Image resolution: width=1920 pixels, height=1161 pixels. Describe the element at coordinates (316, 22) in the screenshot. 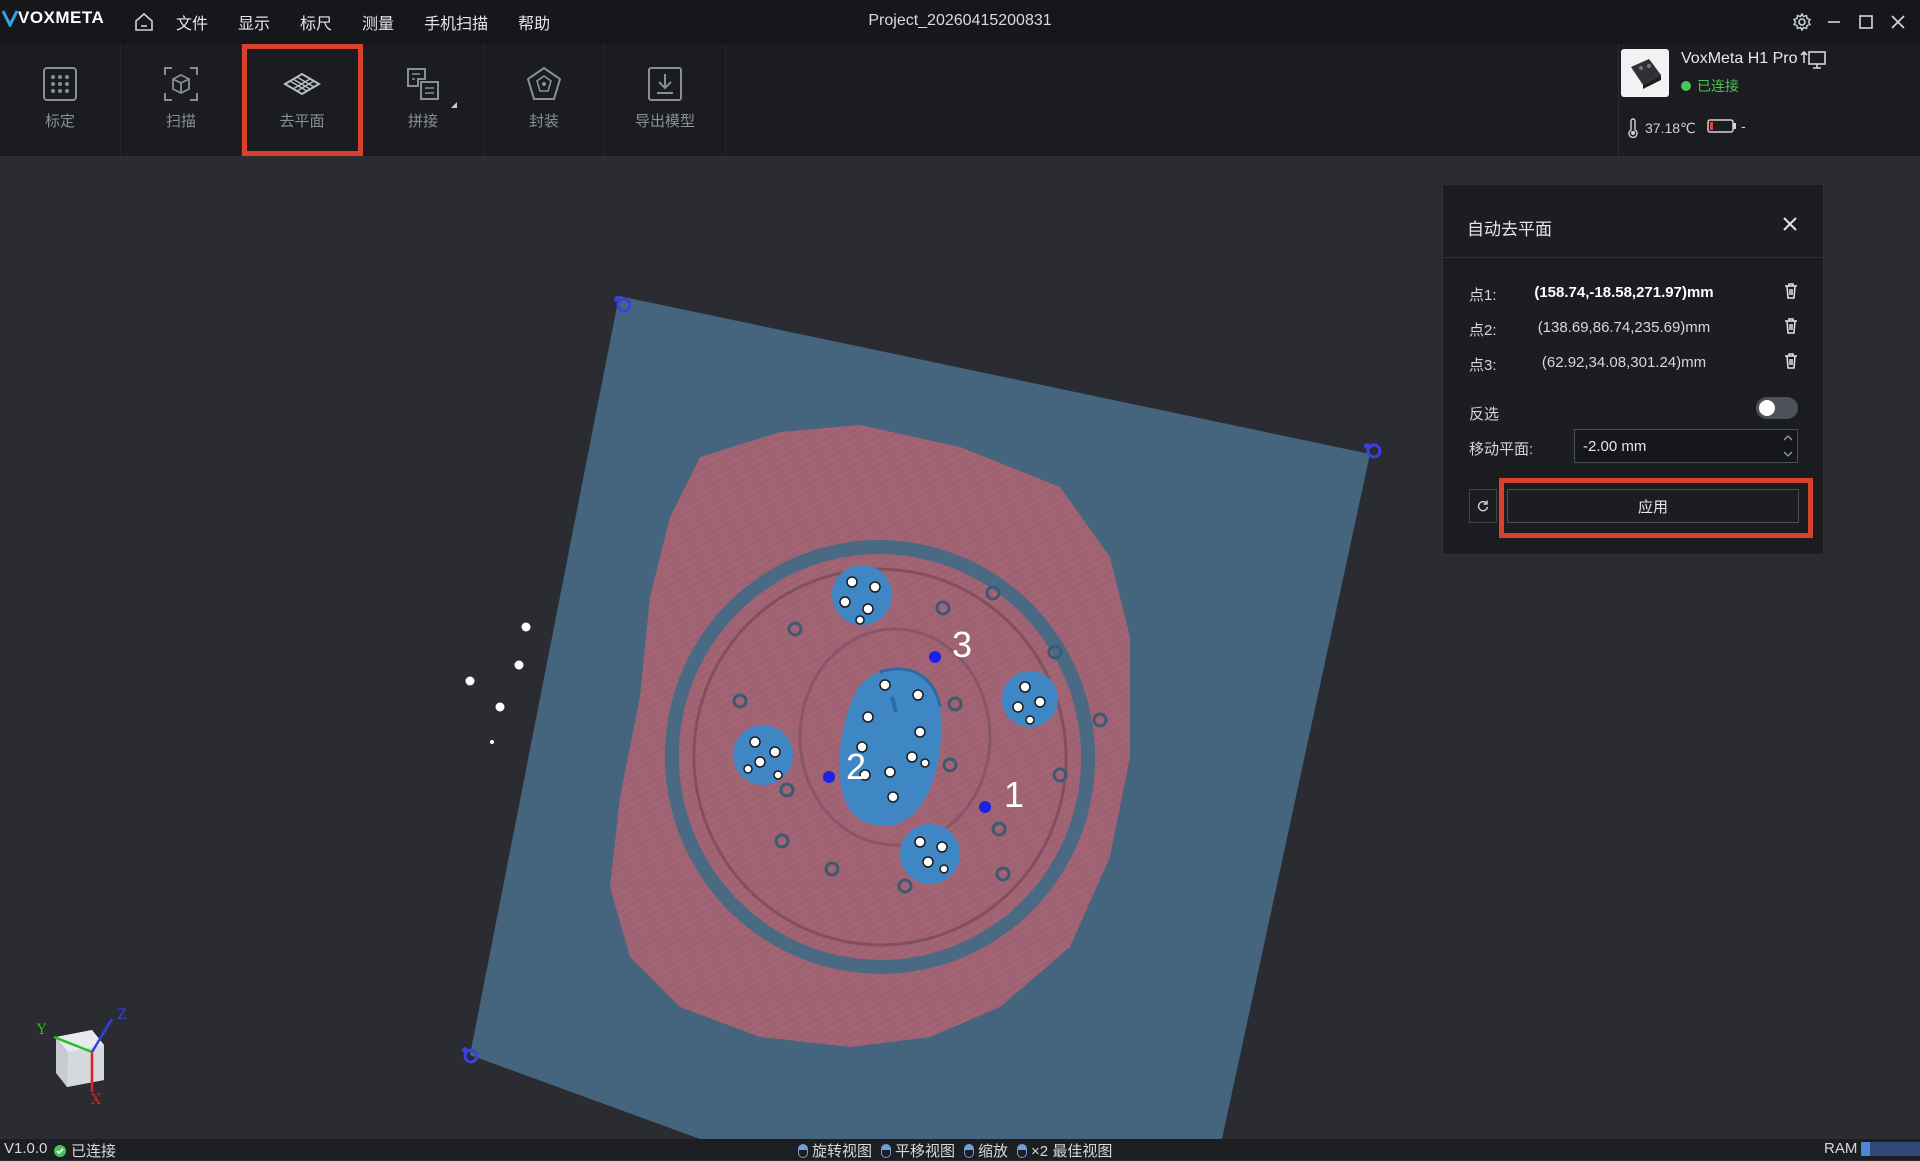

I see `menu-ruler: 标尺` at that location.